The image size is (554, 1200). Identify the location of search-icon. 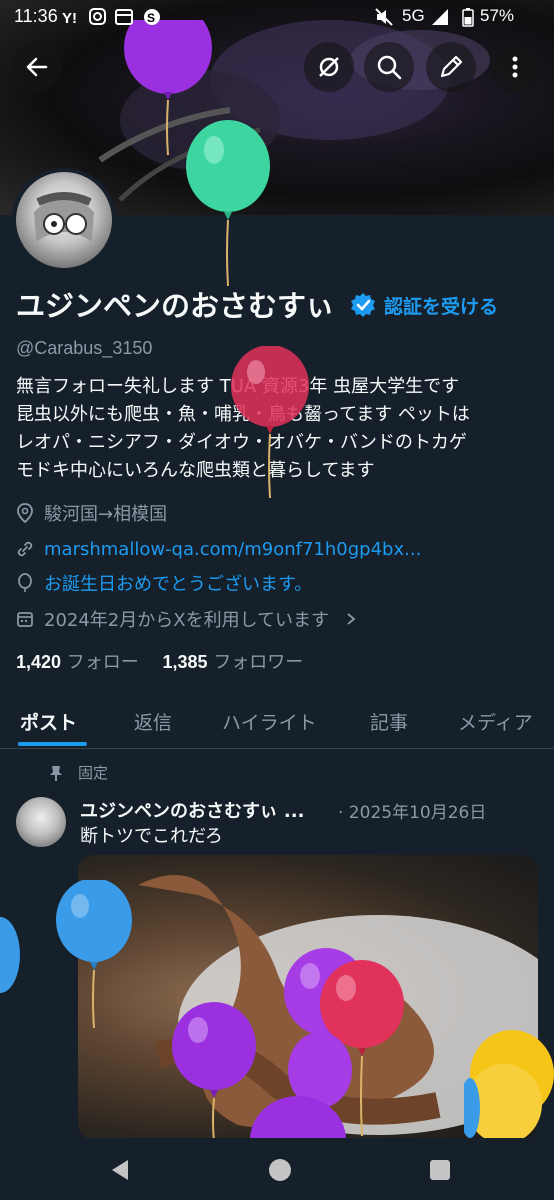
(389, 67).